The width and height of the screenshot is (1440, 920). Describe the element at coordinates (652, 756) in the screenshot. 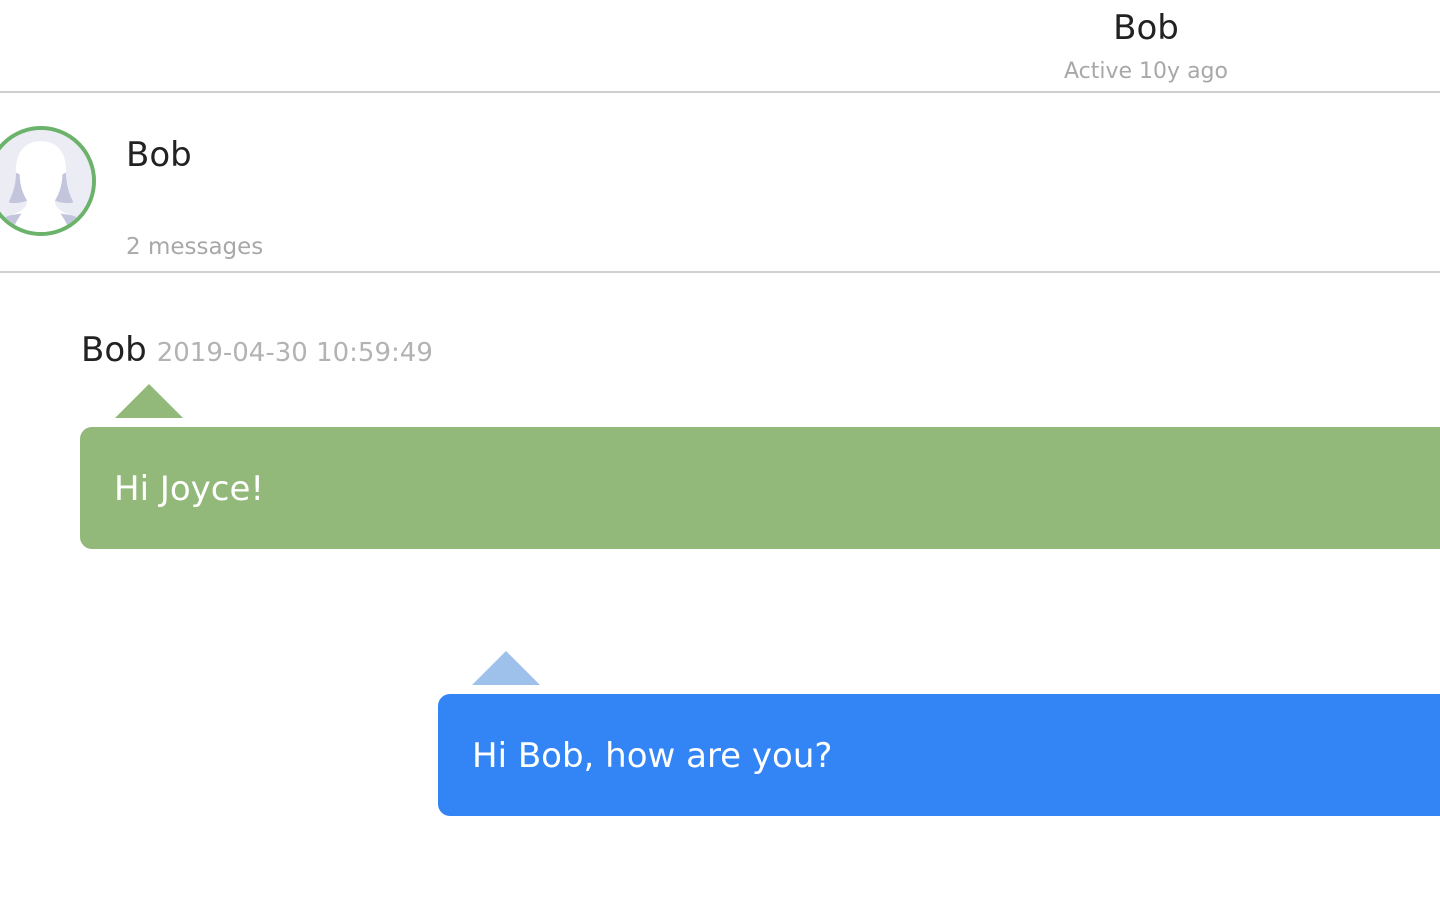

I see `message-text: Hi Bob, how are you?` at that location.